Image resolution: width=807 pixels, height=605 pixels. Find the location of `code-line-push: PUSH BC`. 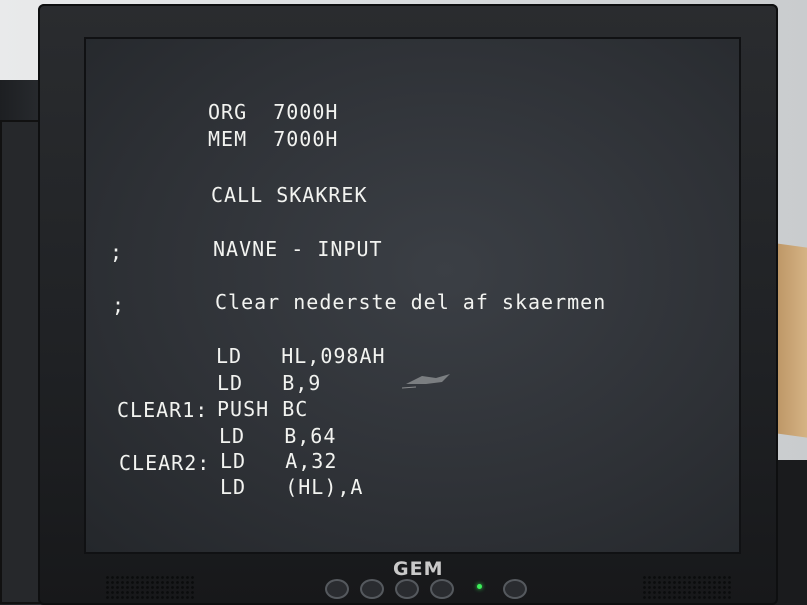

code-line-push: PUSH BC is located at coordinates (263, 409).